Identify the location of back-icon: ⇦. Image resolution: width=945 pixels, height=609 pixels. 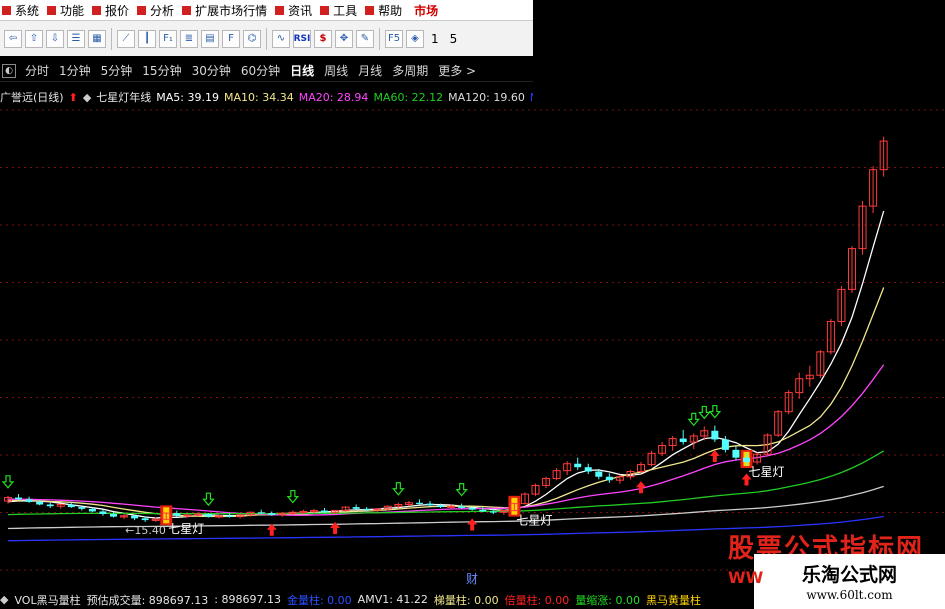
(13, 38).